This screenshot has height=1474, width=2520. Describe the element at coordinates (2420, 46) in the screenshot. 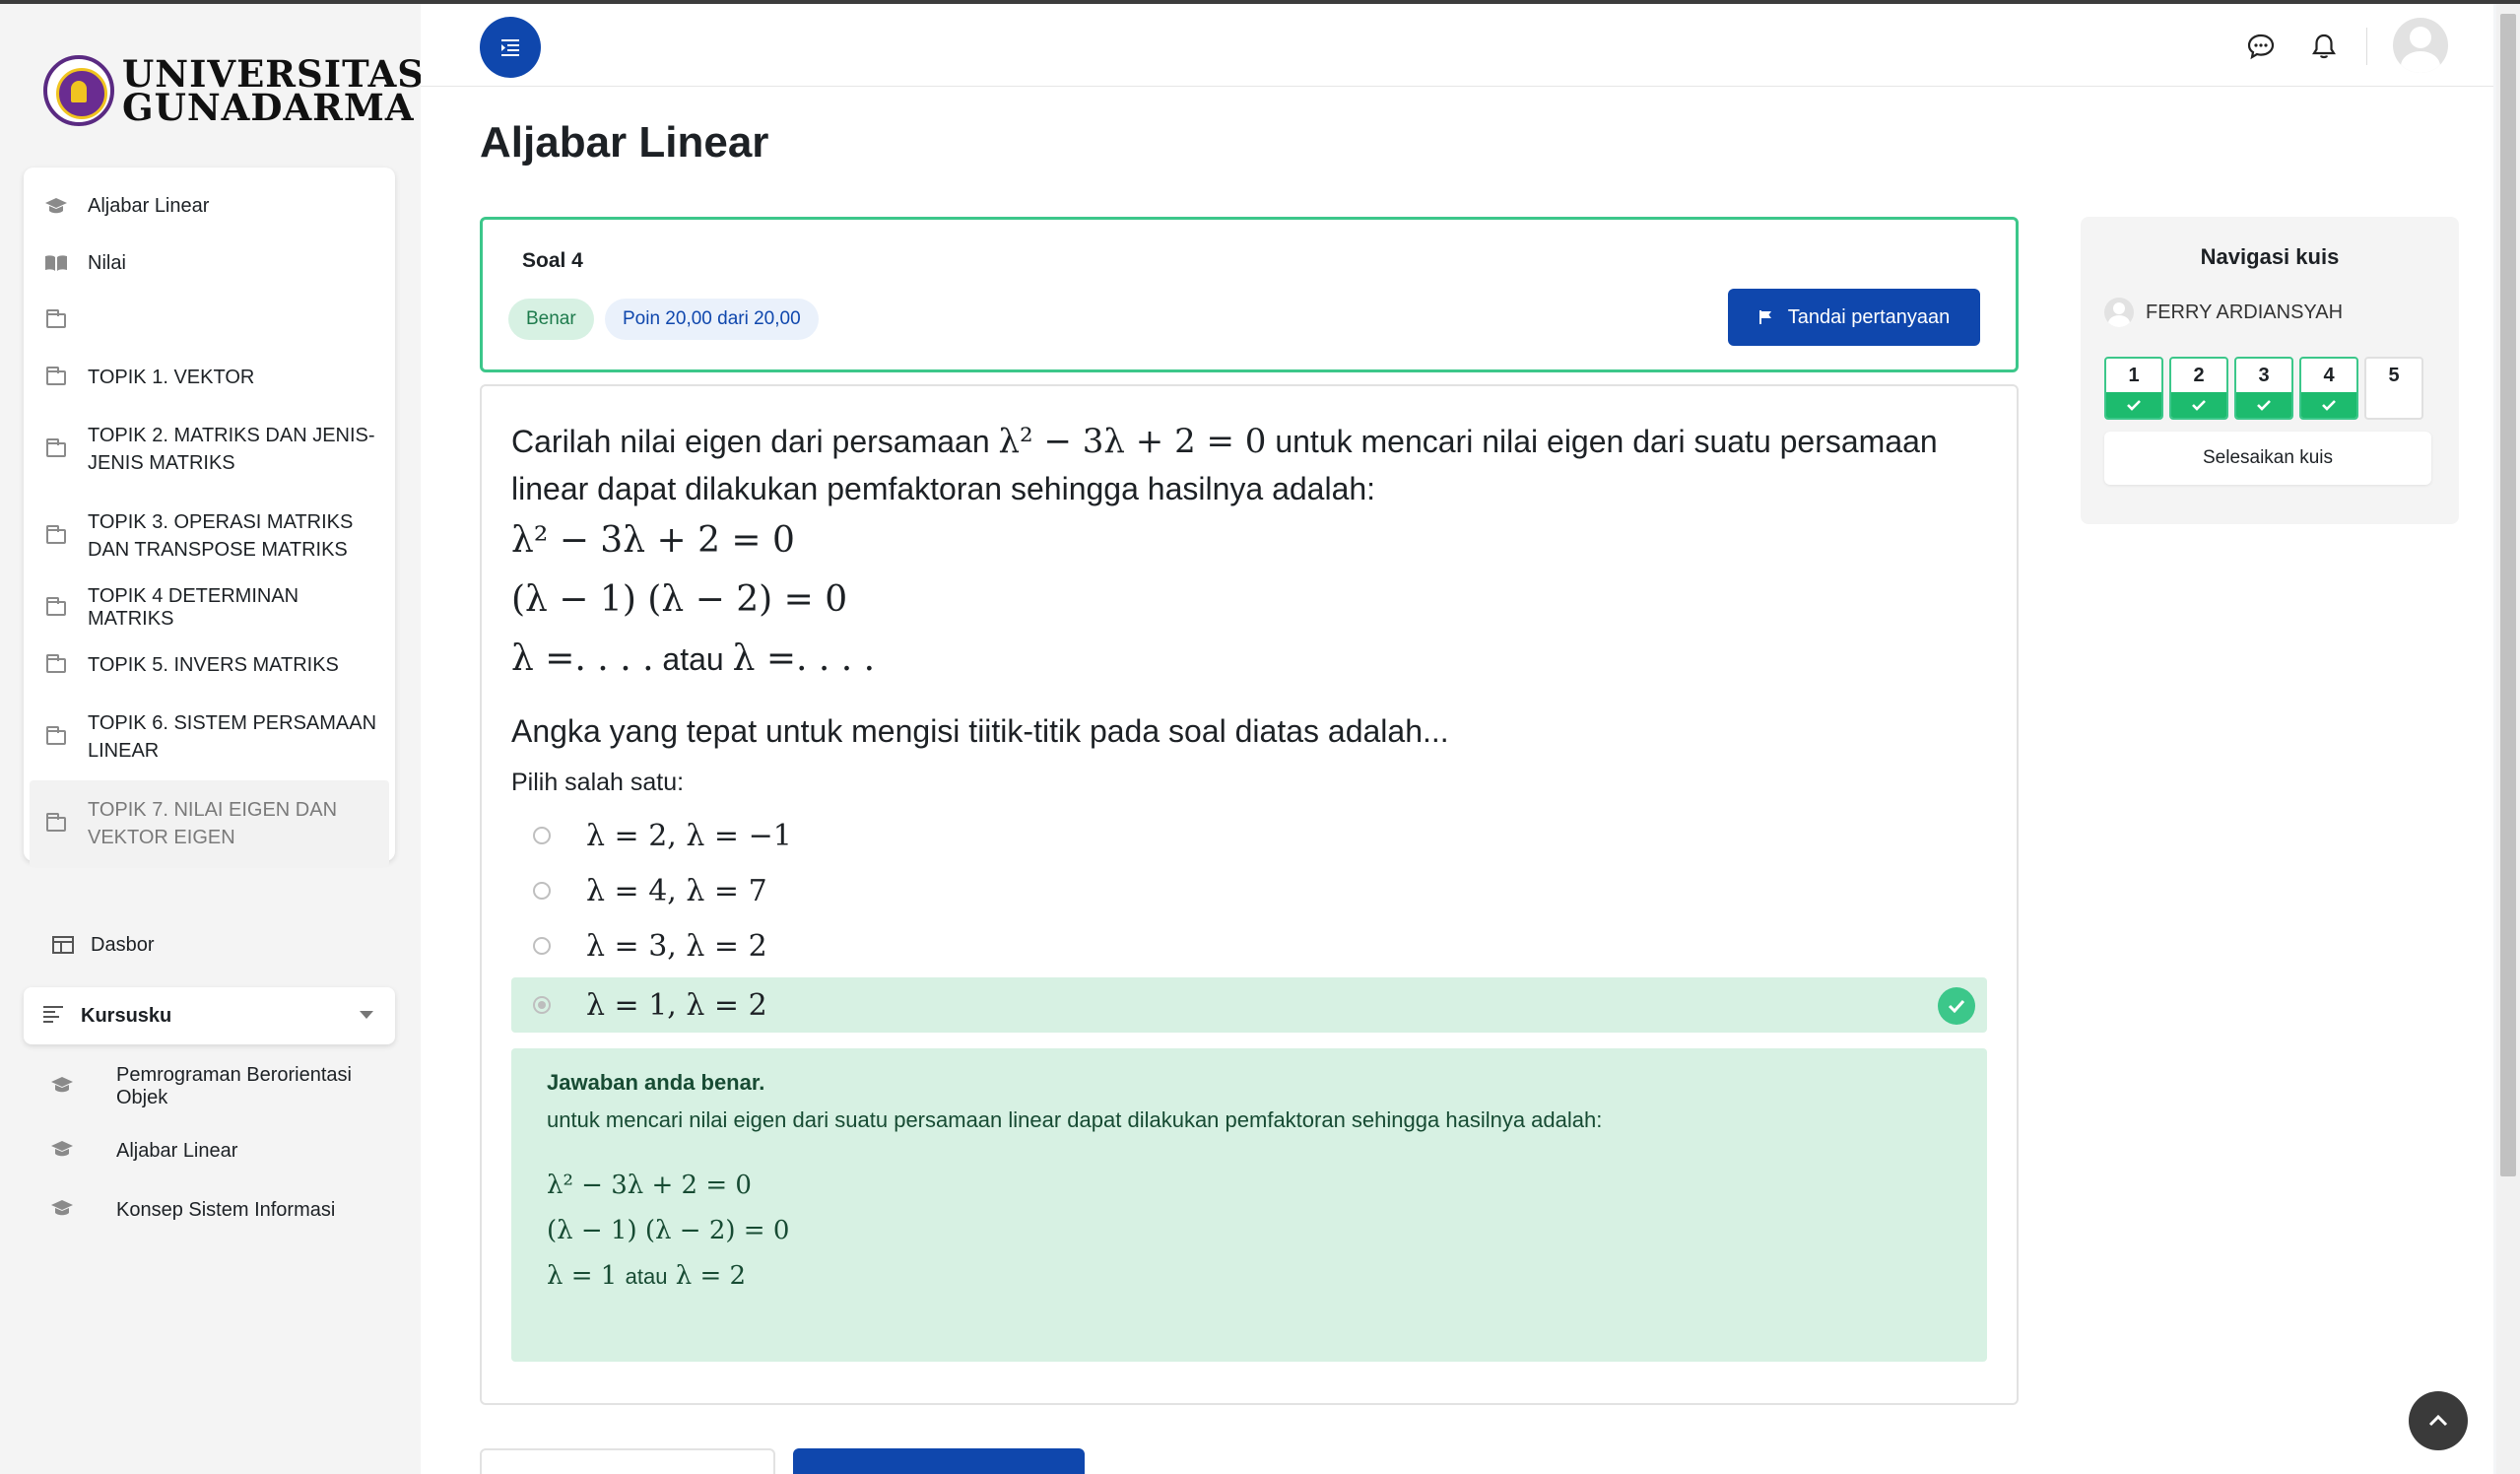

I see `user-avatar` at that location.